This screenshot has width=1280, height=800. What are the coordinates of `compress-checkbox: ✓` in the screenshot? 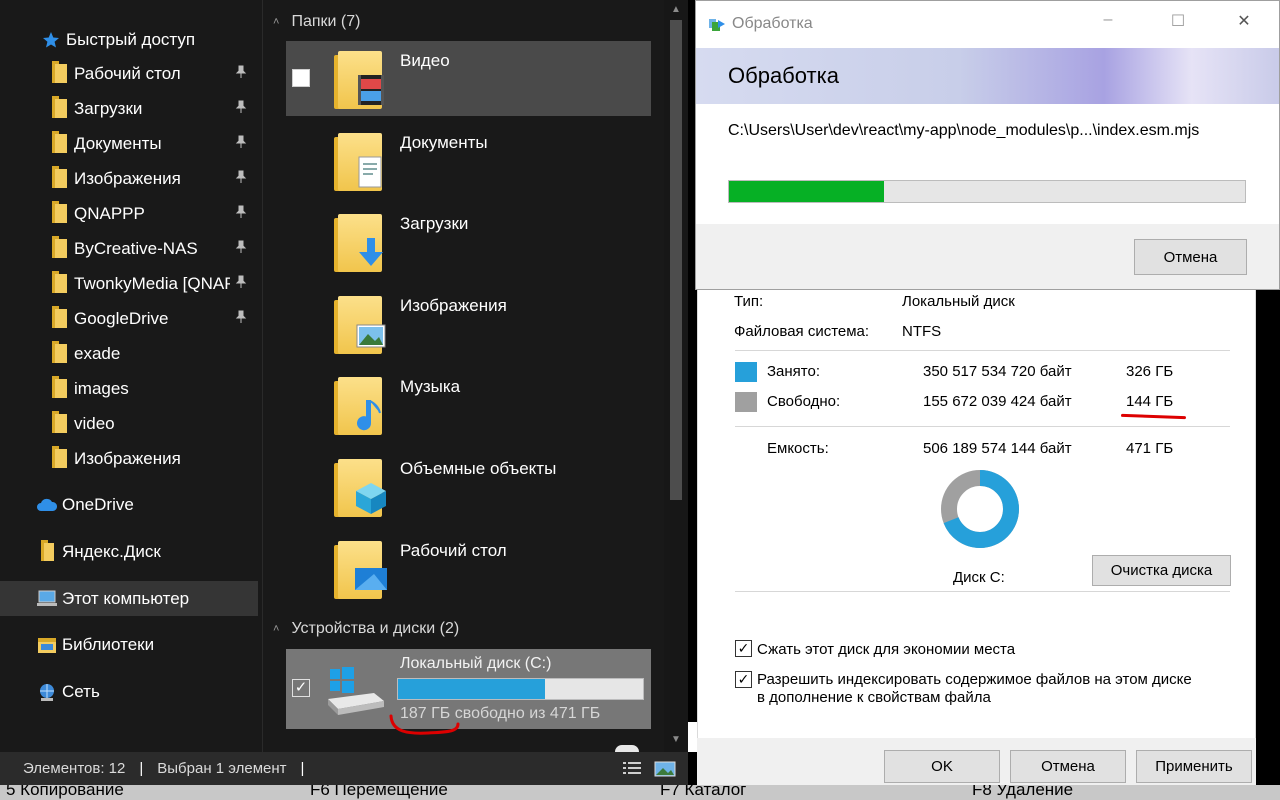 It's located at (743, 648).